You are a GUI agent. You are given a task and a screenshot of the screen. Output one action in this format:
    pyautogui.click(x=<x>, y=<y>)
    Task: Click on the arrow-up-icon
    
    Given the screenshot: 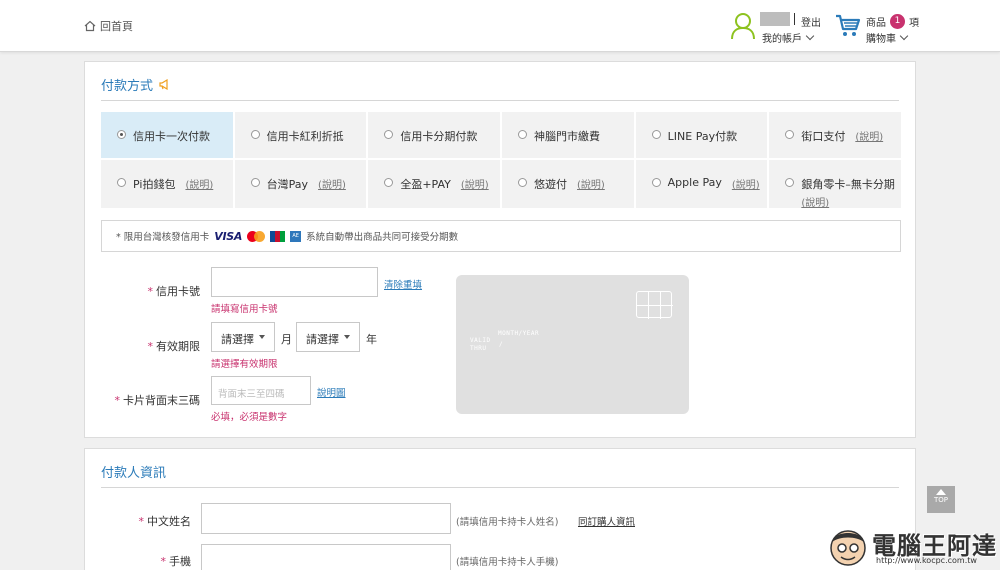 What is the action you would take?
    pyautogui.click(x=941, y=492)
    